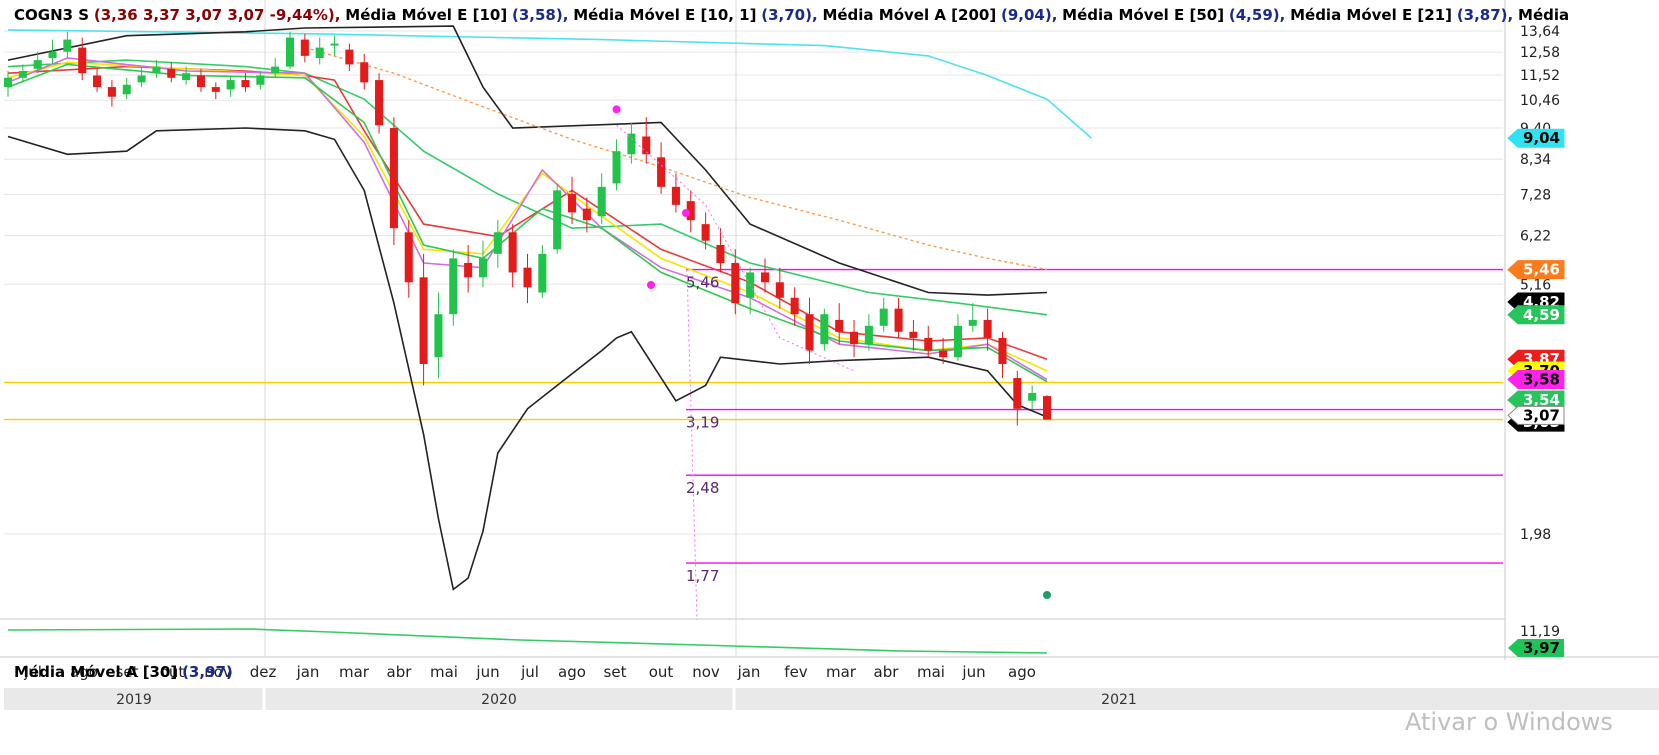  I want to click on indicator-name: Média Móvel E [10, 1], so click(664, 15).